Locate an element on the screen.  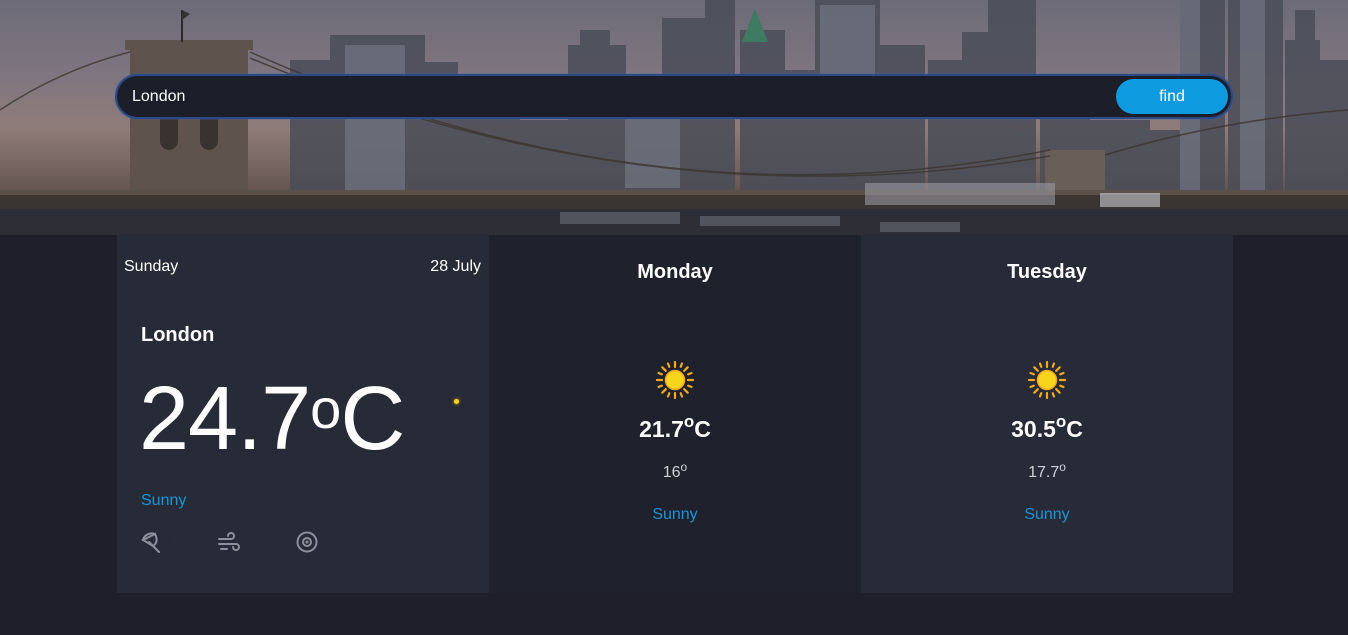
forecast-high-temperature: 30.5oC is located at coordinates (1047, 427).